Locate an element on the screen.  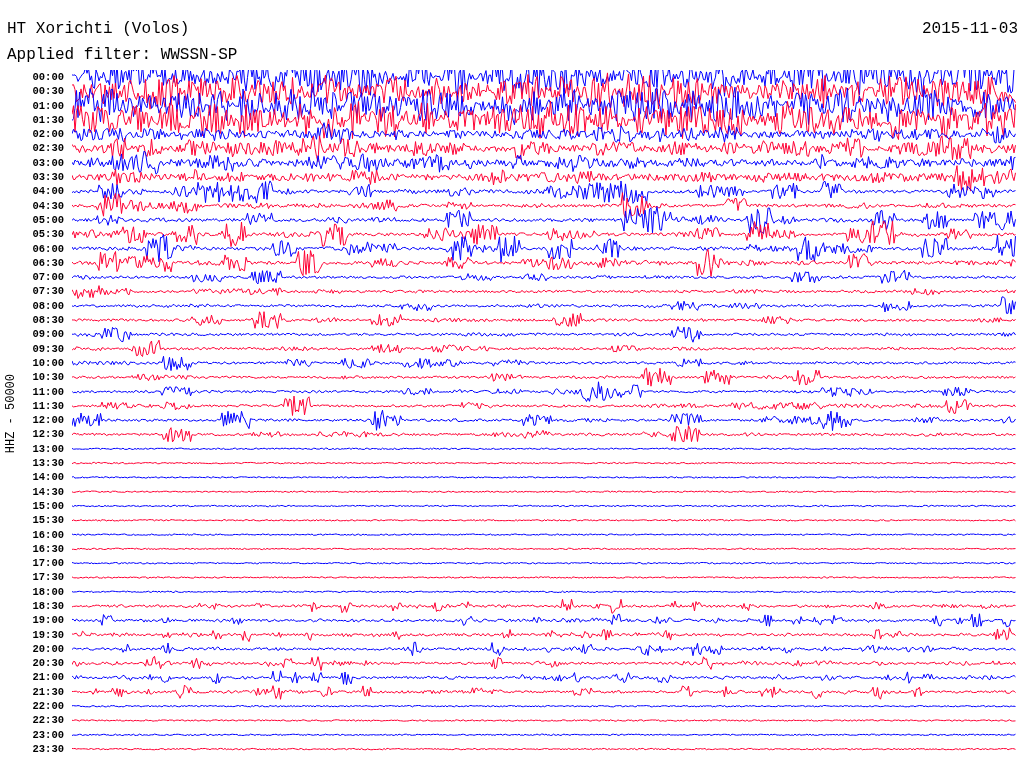
time-label: 01:30 is located at coordinates (47, 120).